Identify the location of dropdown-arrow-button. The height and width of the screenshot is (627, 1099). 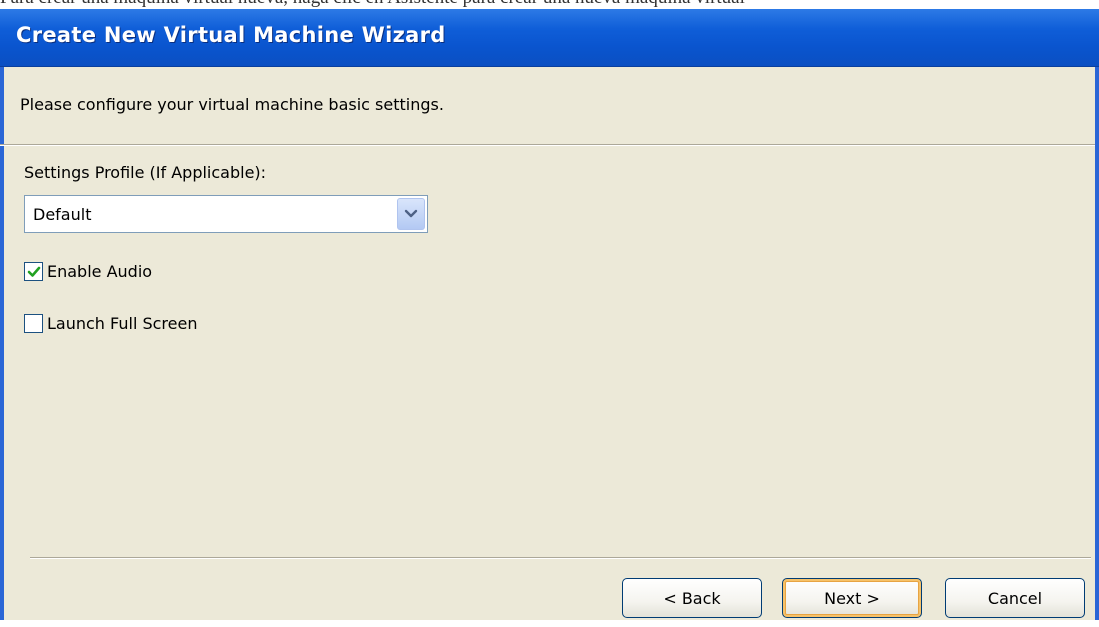
(411, 214).